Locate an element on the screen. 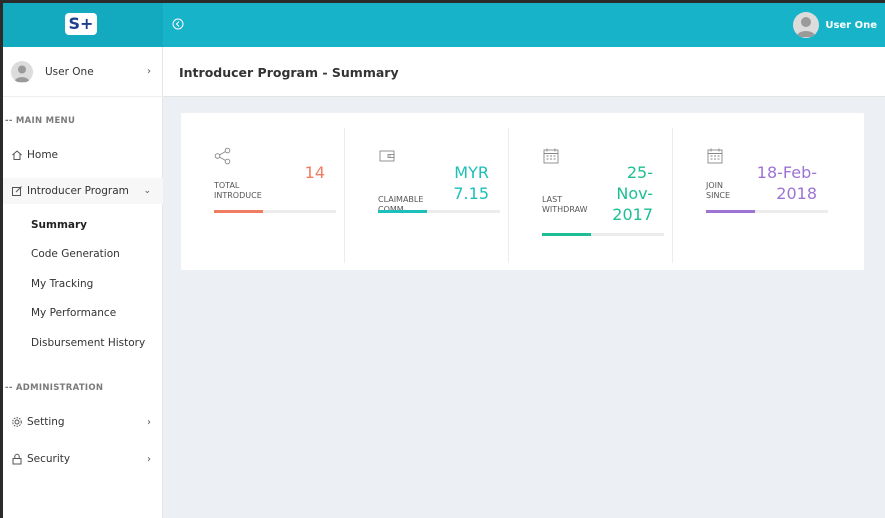 This screenshot has height=518, width=885. lock-icon is located at coordinates (17, 459).